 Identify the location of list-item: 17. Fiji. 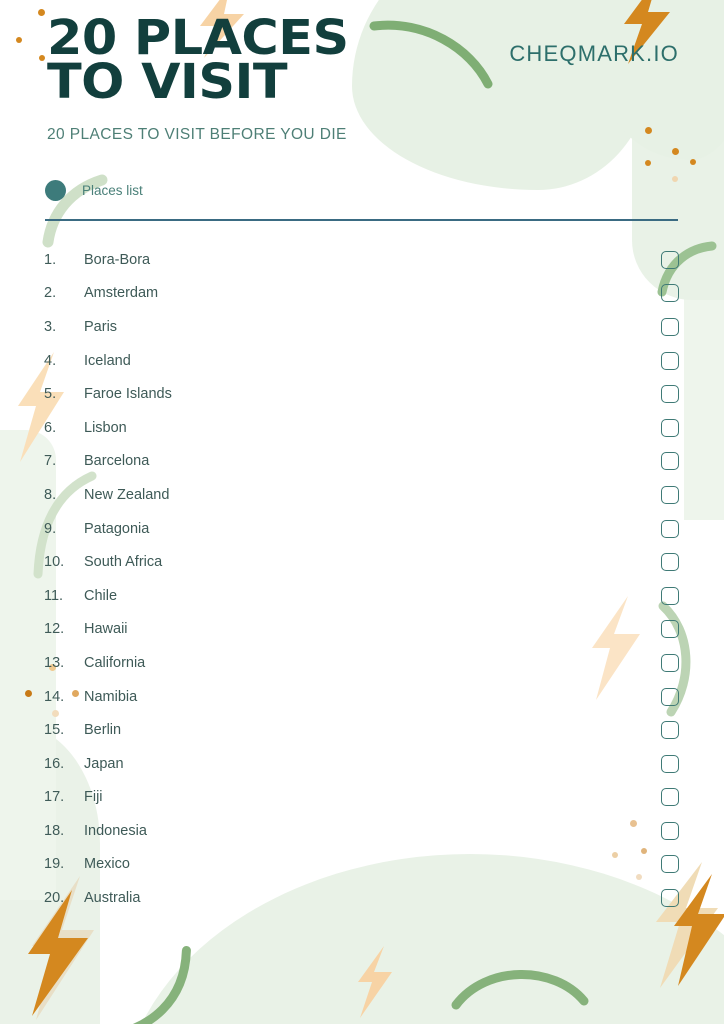
(362, 798).